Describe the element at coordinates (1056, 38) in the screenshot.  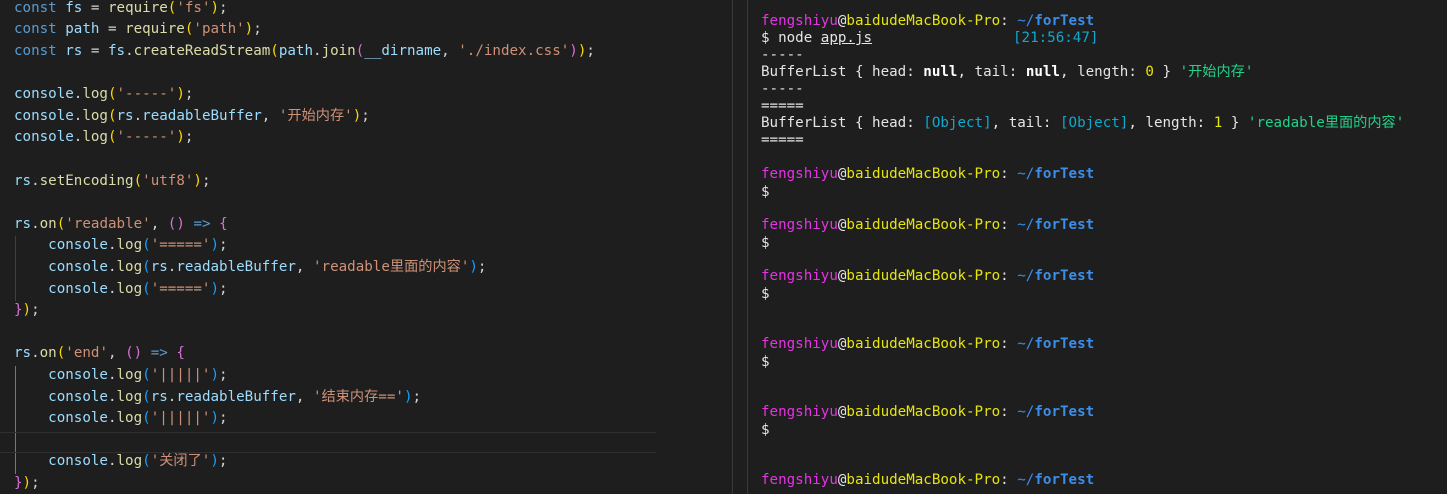
I see `command-timestamp: [21:56:47]` at that location.